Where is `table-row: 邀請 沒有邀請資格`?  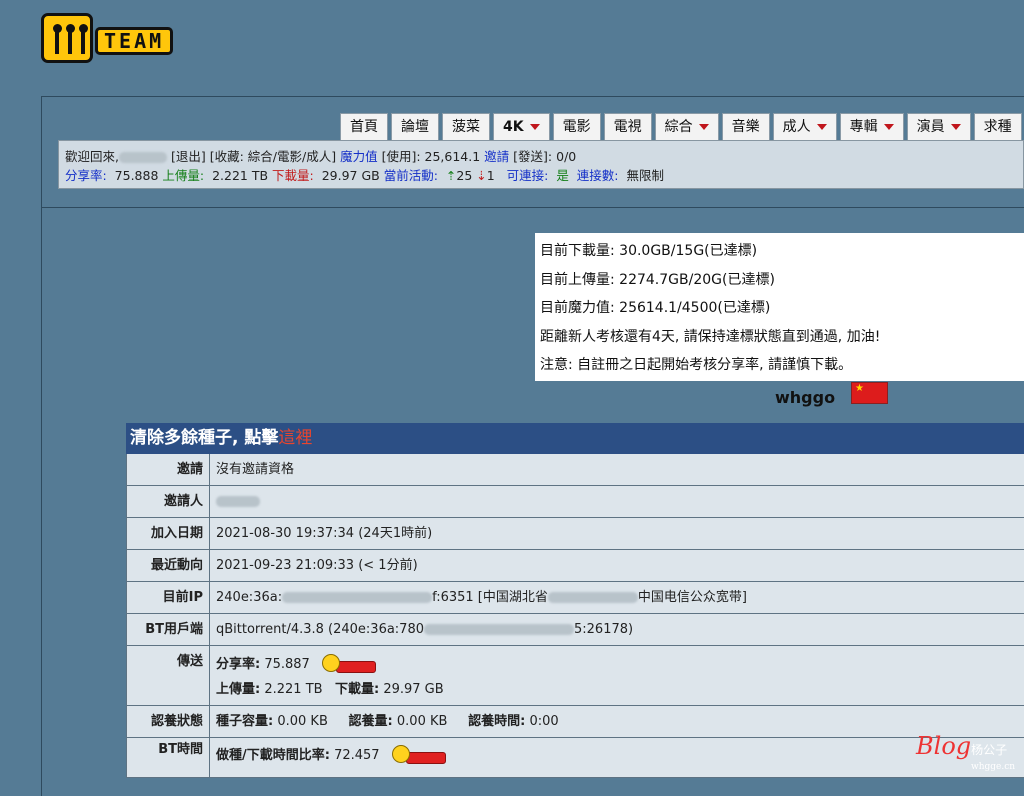 table-row: 邀請 沒有邀請資格 is located at coordinates (575, 470).